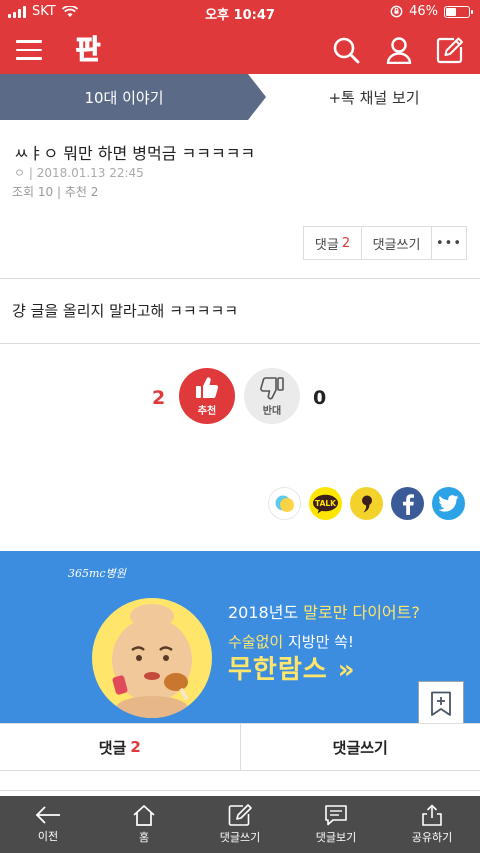 Image resolution: width=480 pixels, height=853 pixels. I want to click on ad-product-name: 무한람스 », so click(292, 670).